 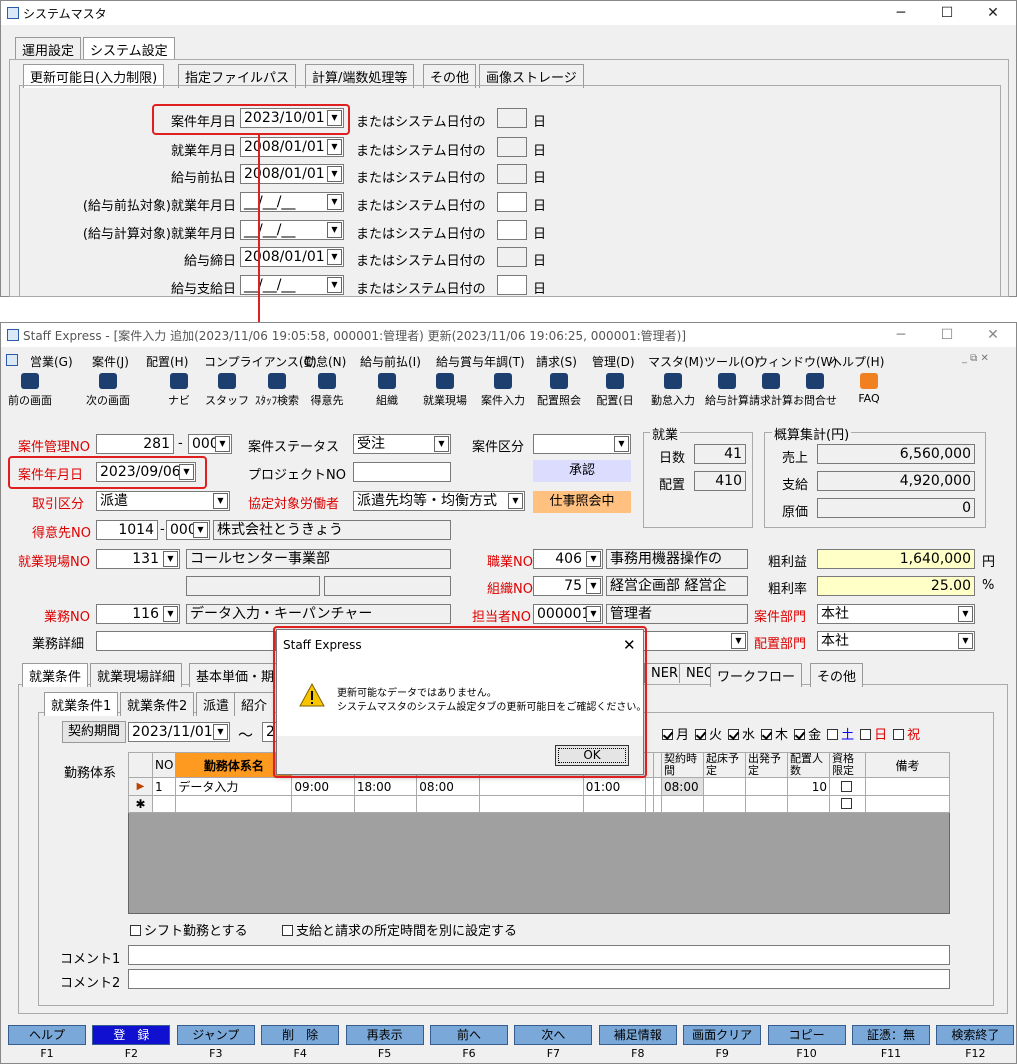 What do you see at coordinates (727, 390) in the screenshot?
I see `toolbar-button: 給与計算` at bounding box center [727, 390].